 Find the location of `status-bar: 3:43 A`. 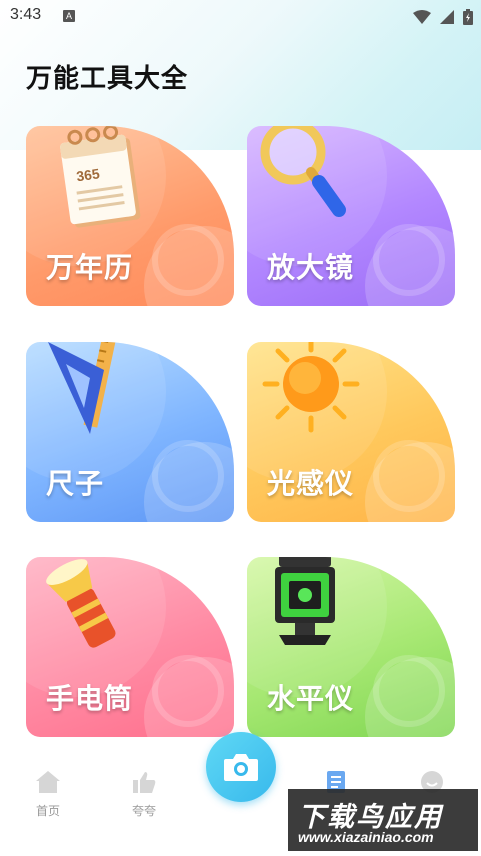

status-bar: 3:43 A is located at coordinates (240, 16).